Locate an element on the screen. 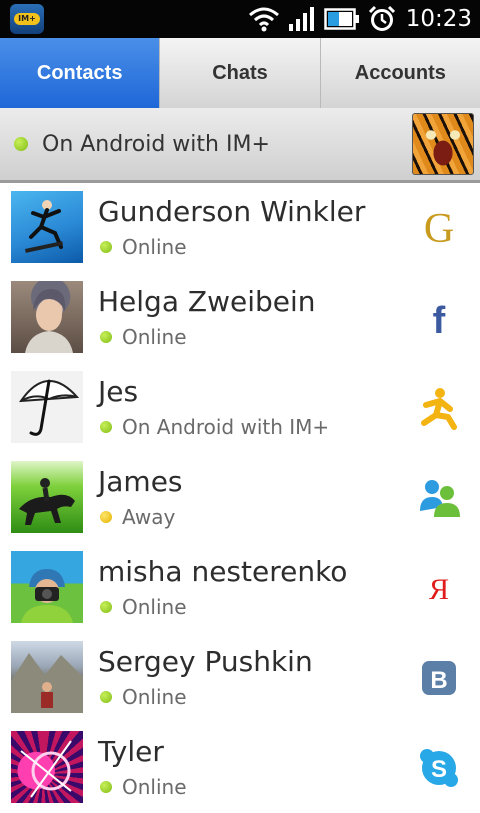 Image resolution: width=480 pixels, height=813 pixels. contact-status: Away is located at coordinates (137, 517).